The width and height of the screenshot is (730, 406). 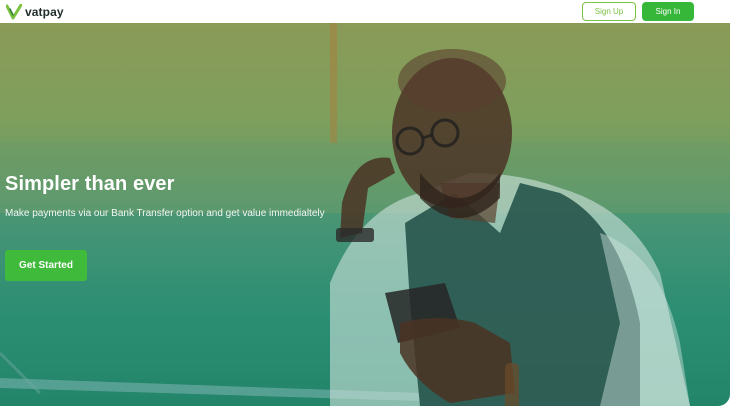 I want to click on brand-name: vatpay, so click(x=44, y=11).